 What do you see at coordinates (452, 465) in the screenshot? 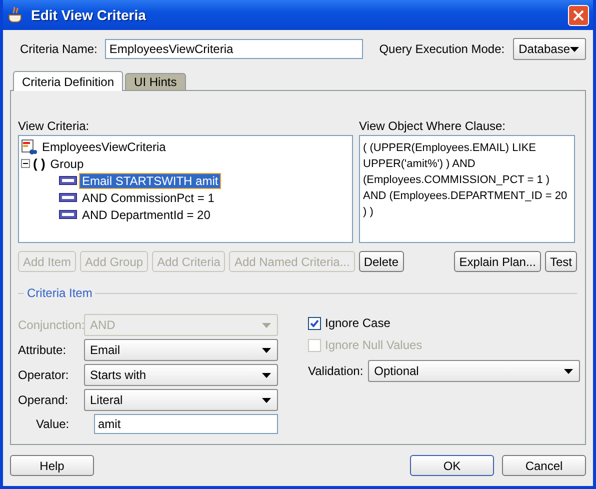
I see `dialog-button: OK` at bounding box center [452, 465].